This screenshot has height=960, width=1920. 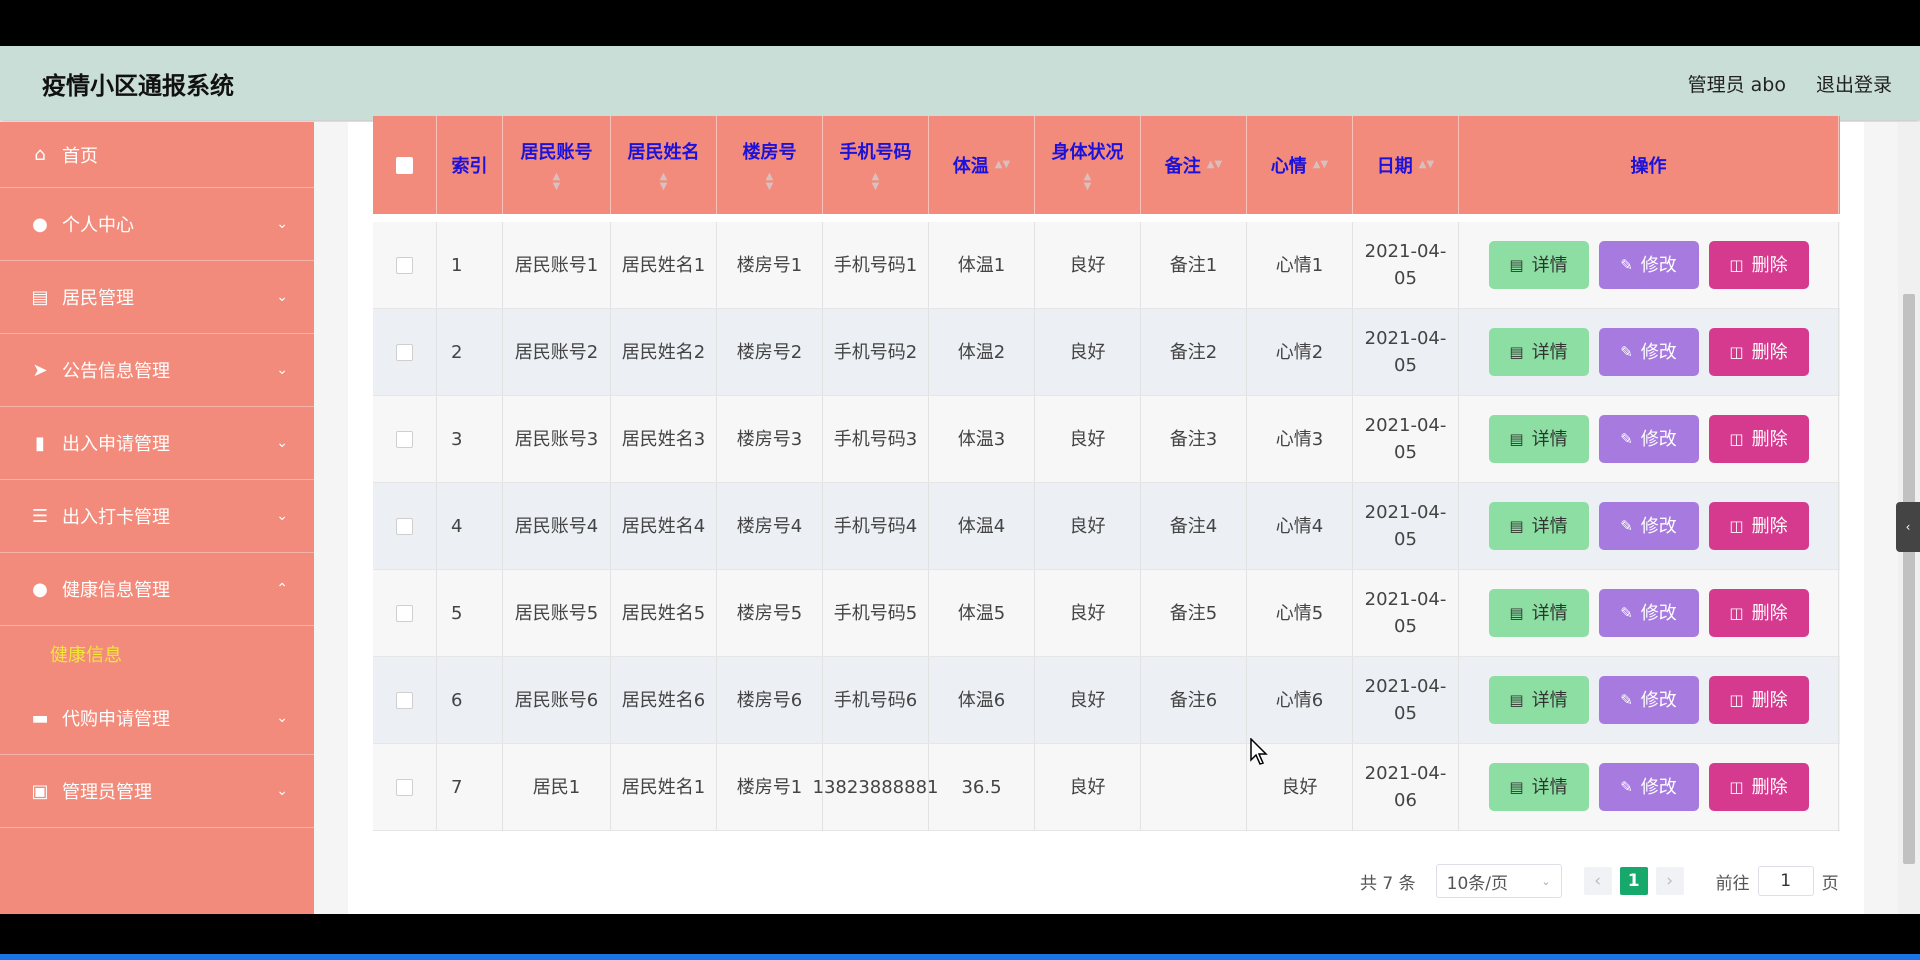 I want to click on sidebar-item-label: 个人中心, so click(x=98, y=225).